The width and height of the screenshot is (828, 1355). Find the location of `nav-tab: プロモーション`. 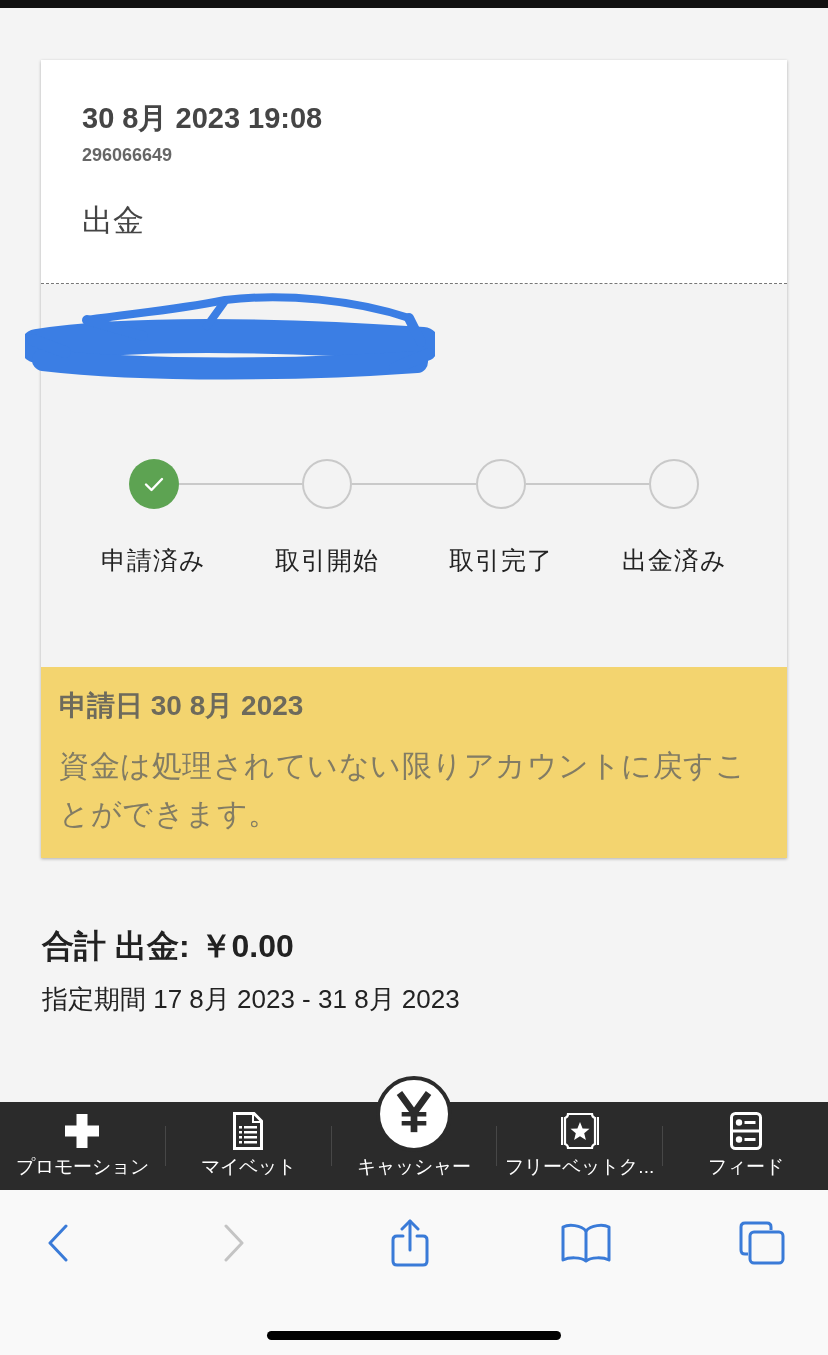

nav-tab: プロモーション is located at coordinates (82, 1146).